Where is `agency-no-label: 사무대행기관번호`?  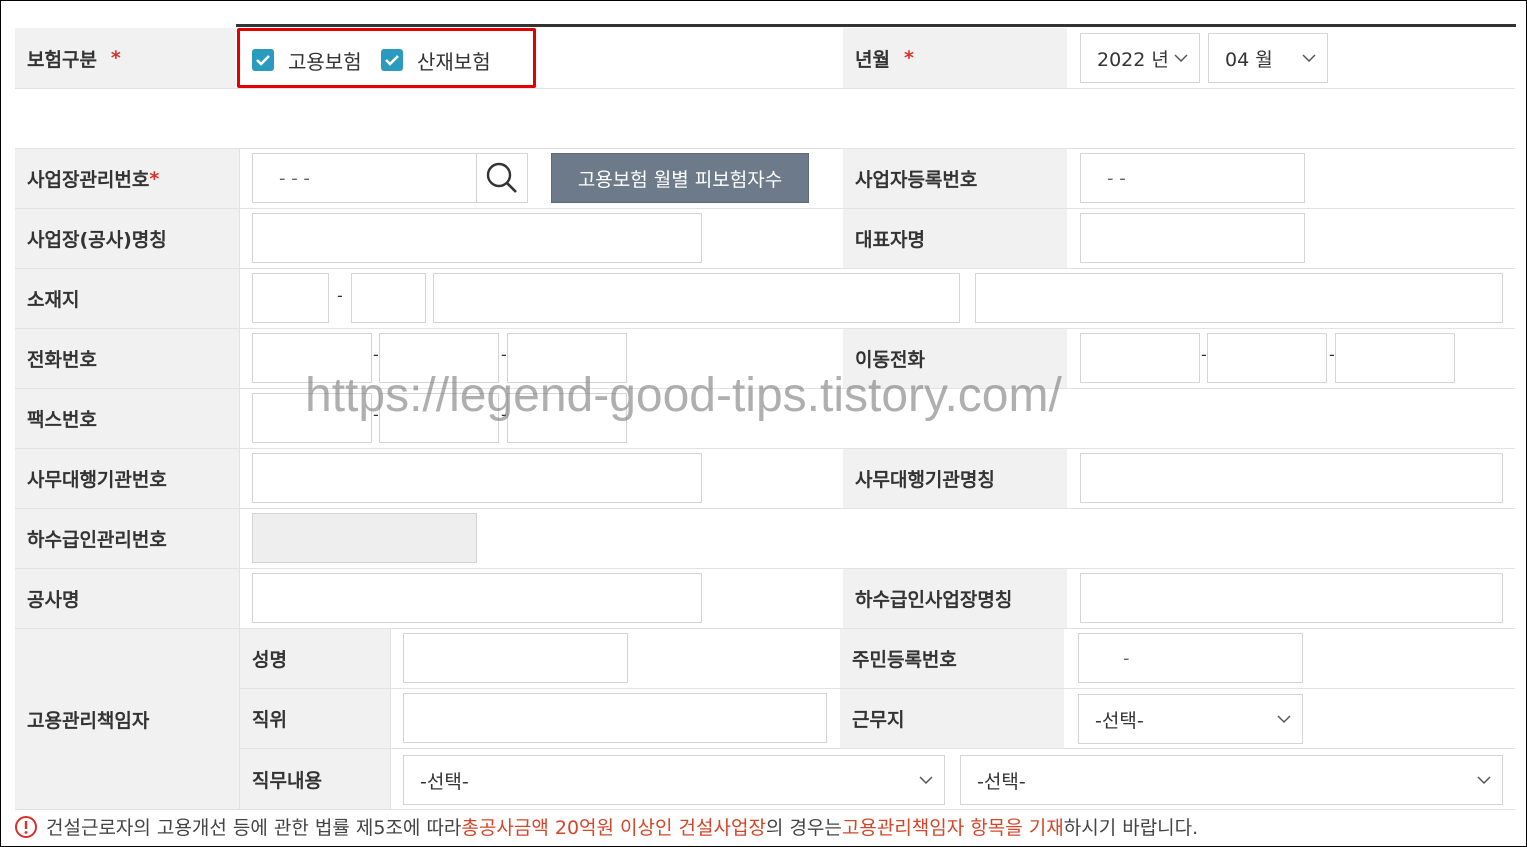 agency-no-label: 사무대행기관번호 is located at coordinates (127, 478).